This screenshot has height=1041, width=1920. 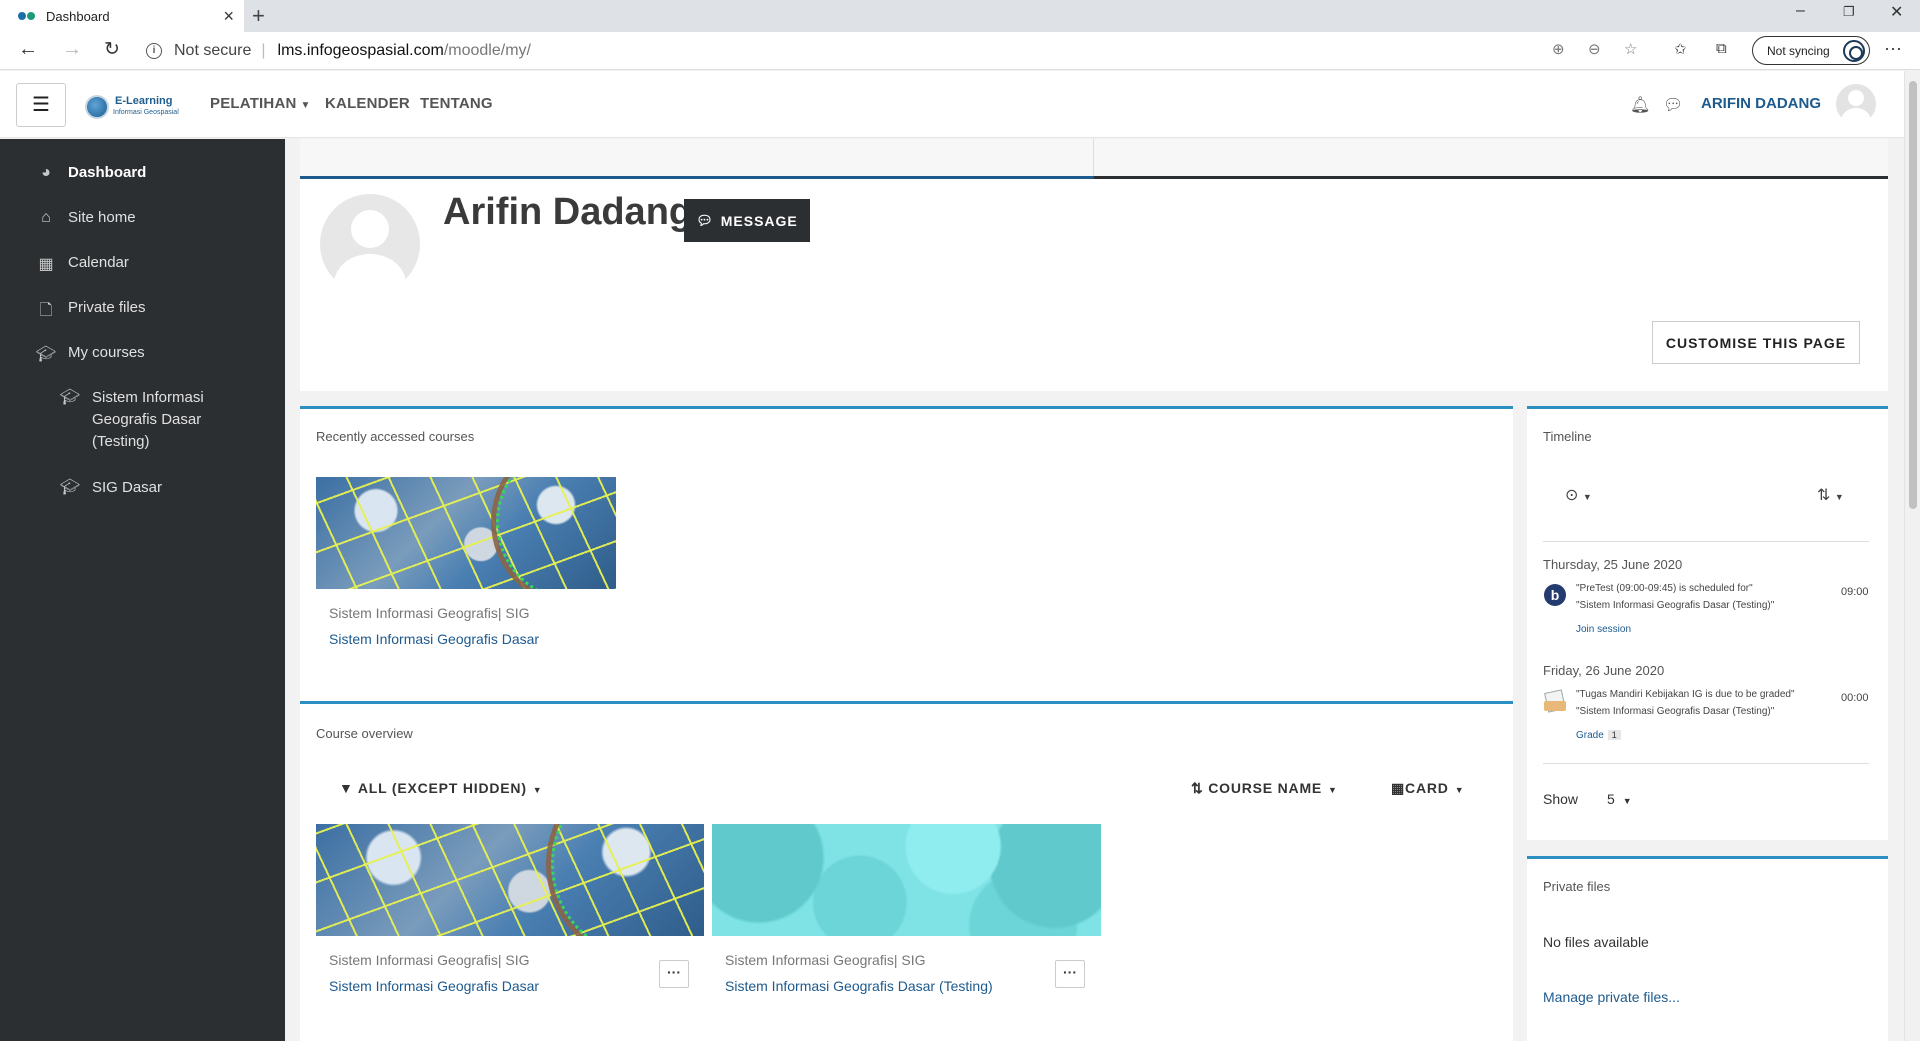 I want to click on sidebar-item-site-home: ⌂ Site home, so click(x=84, y=218).